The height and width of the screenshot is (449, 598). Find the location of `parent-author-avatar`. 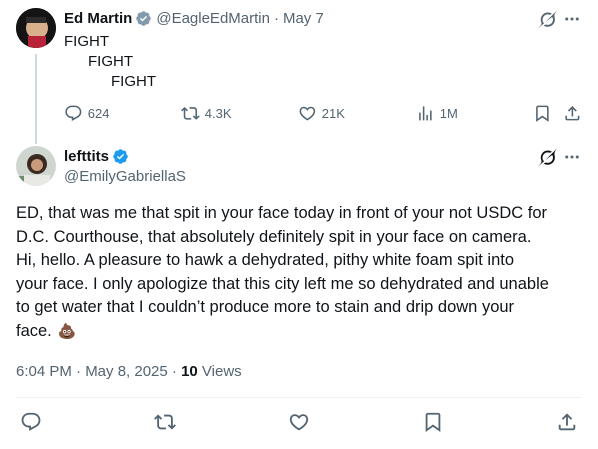

parent-author-avatar is located at coordinates (36, 28).